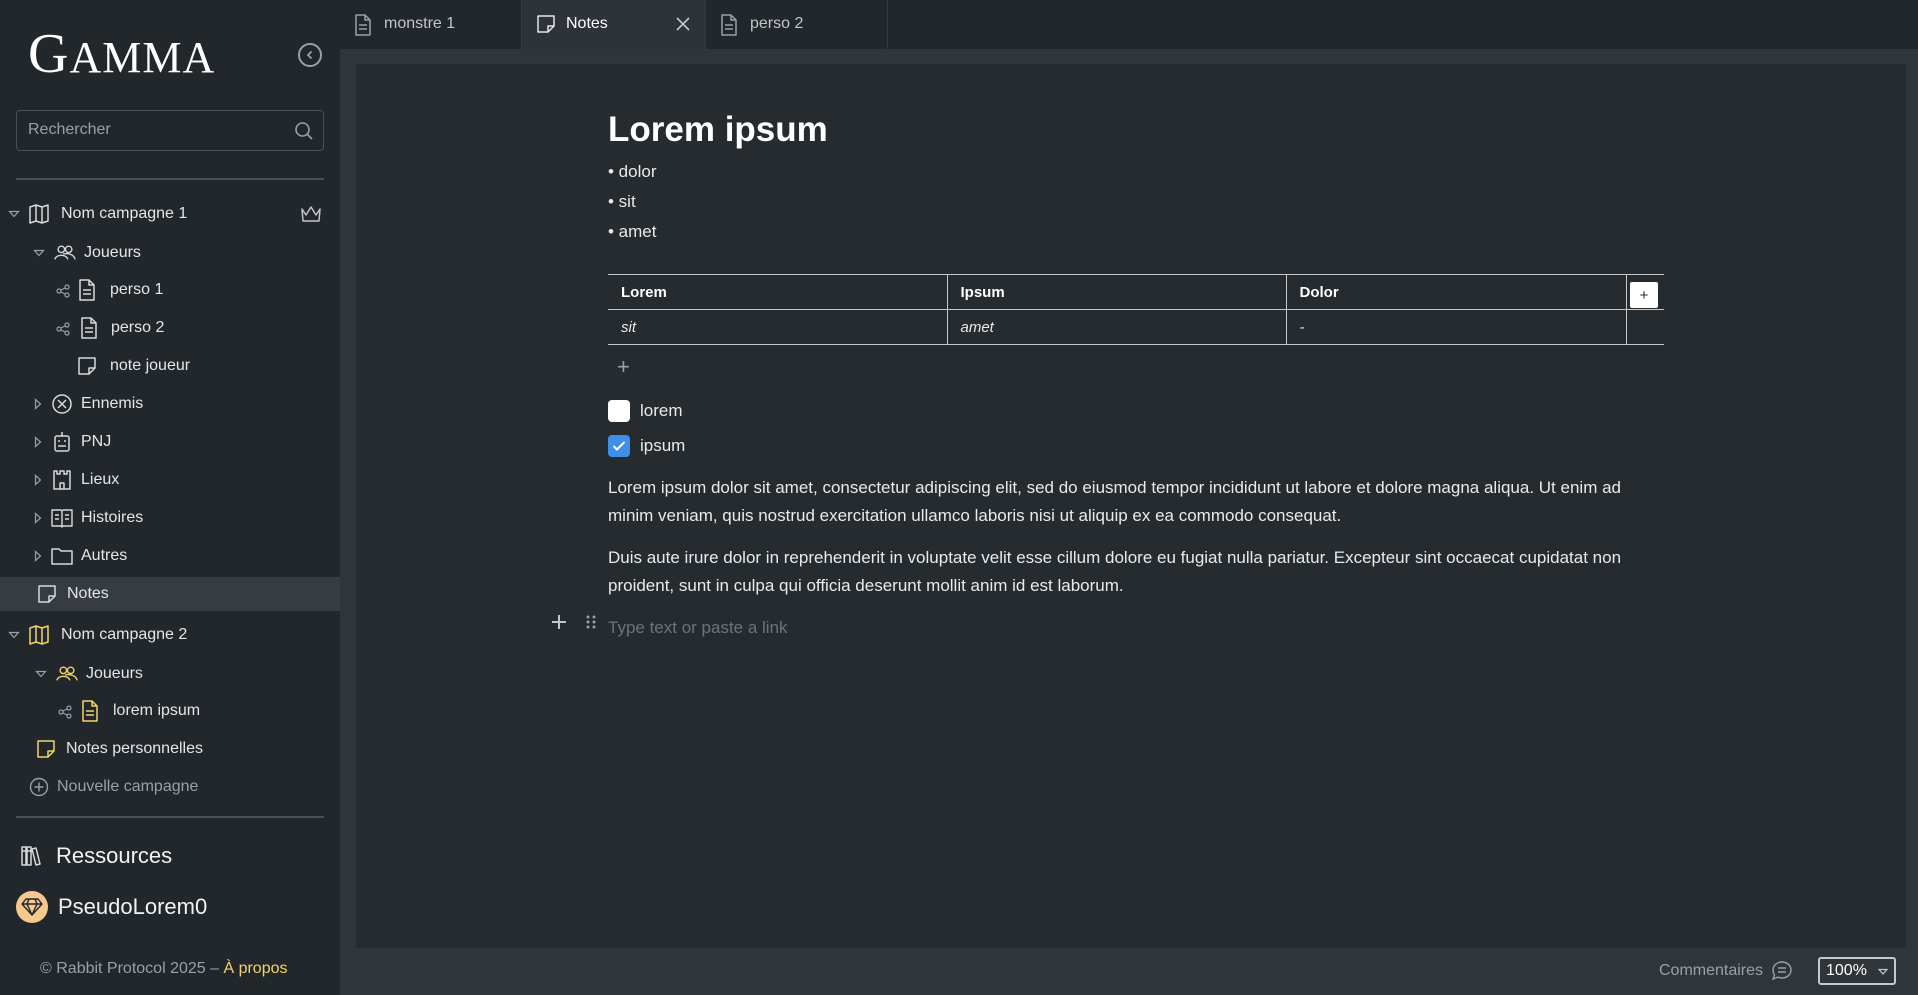  What do you see at coordinates (150, 365) in the screenshot?
I see `tree-item-label: note joueur` at bounding box center [150, 365].